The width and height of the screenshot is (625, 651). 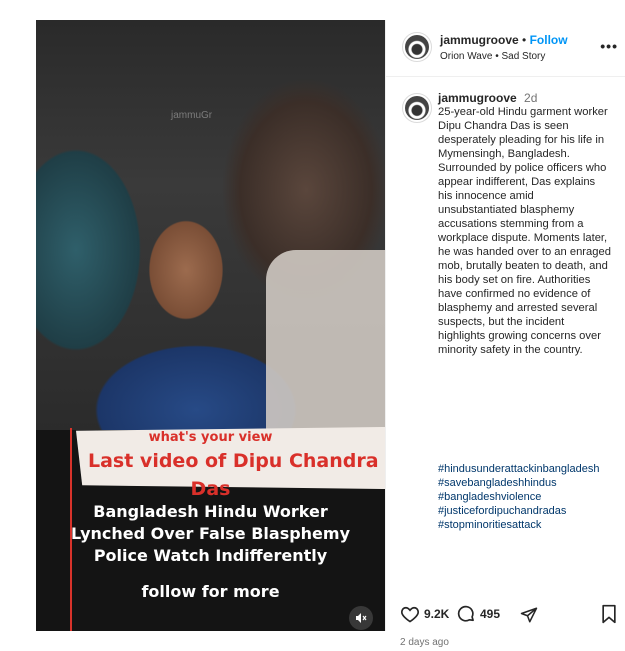 I want to click on save-button, so click(x=609, y=614).